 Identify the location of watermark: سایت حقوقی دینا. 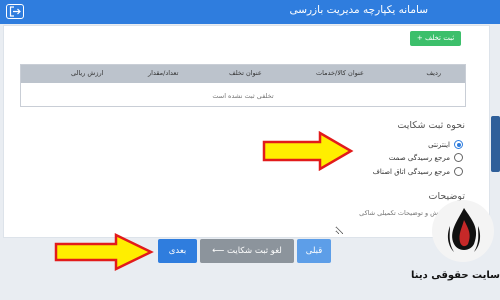
(455, 250).